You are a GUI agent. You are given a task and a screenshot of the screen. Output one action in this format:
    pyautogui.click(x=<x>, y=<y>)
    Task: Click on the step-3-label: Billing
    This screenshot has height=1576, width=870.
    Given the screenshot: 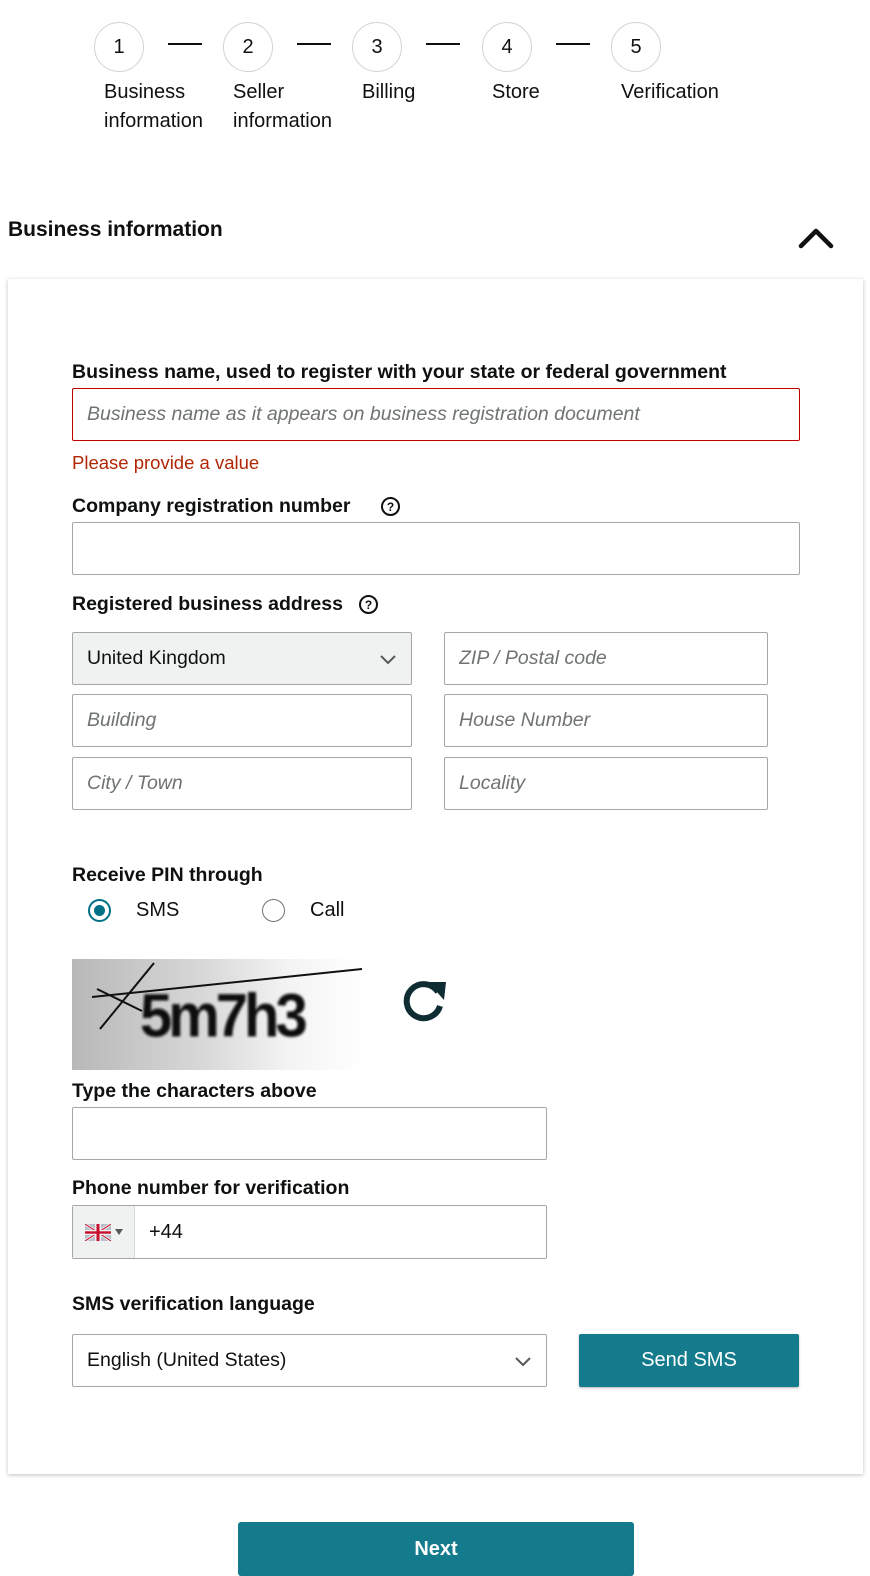 What is the action you would take?
    pyautogui.click(x=388, y=92)
    